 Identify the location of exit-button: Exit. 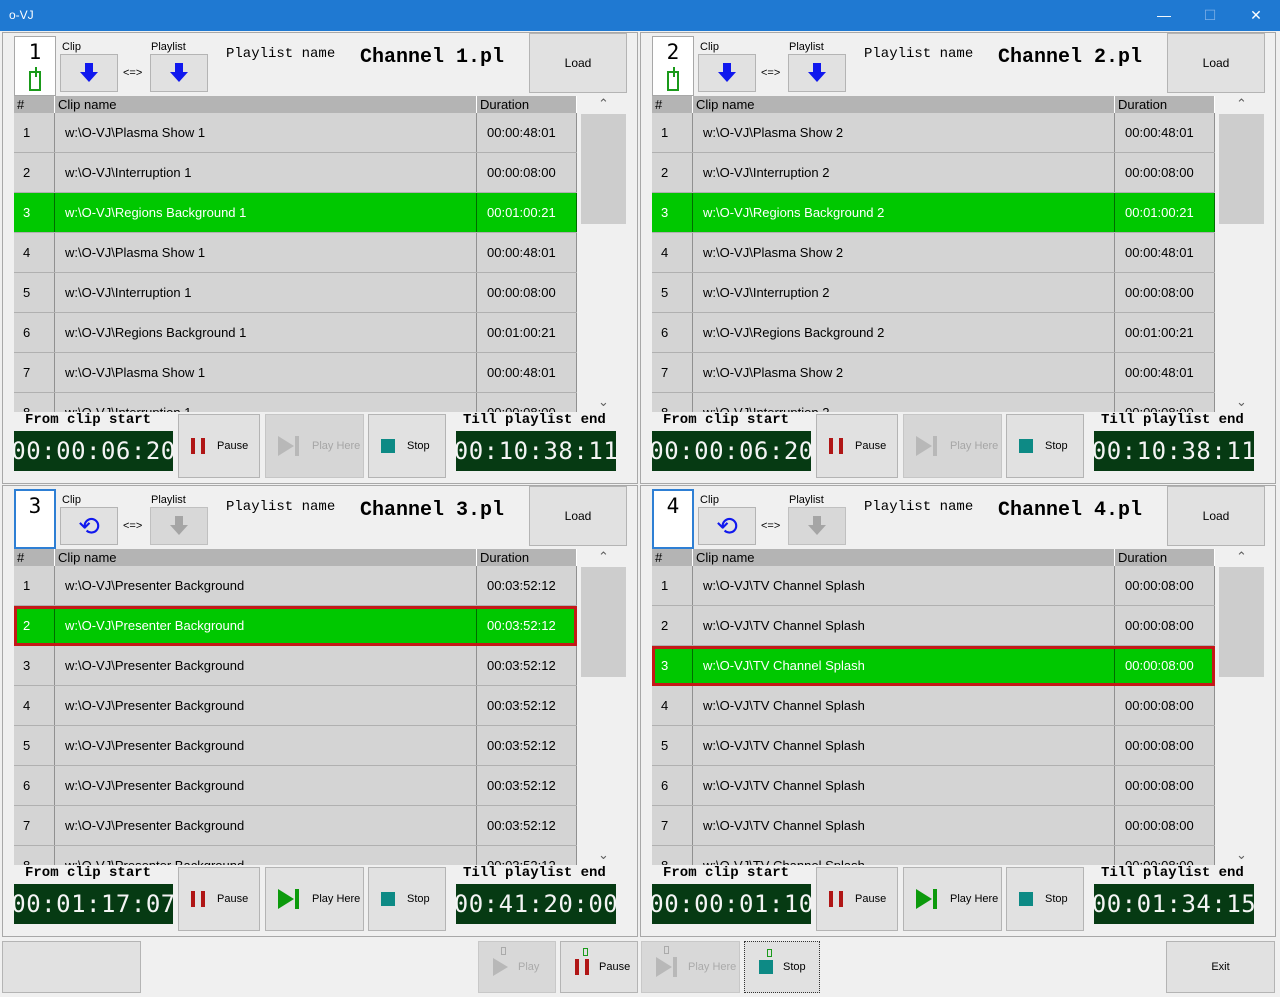
(1220, 967).